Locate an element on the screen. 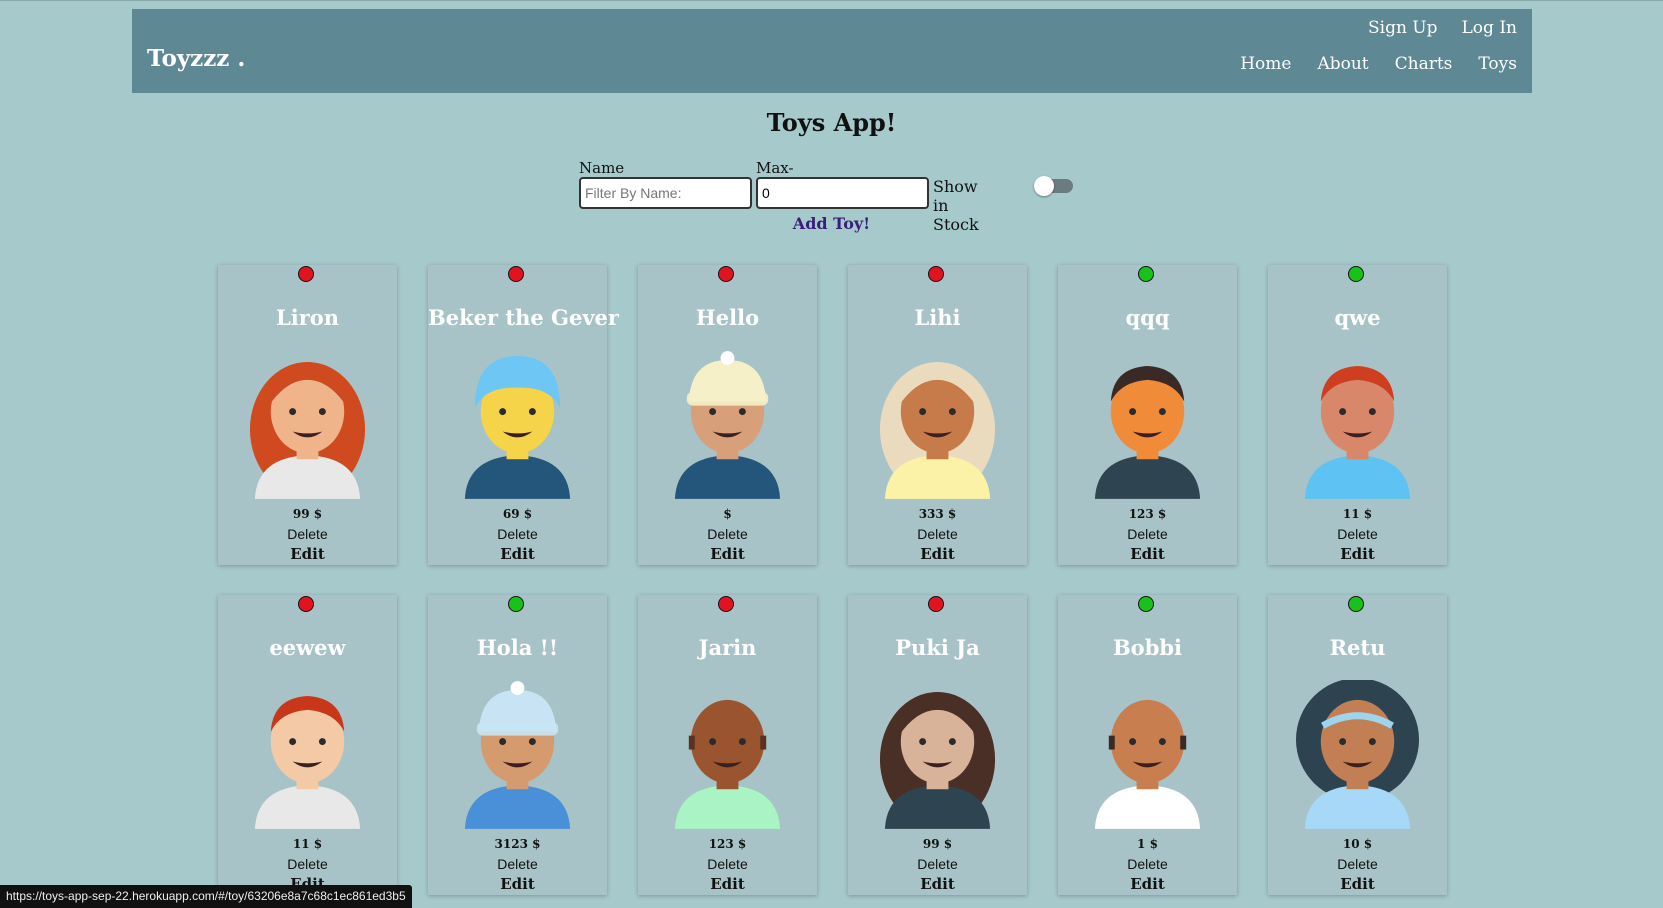  toy-name: Beker the Gever is located at coordinates (523, 317).